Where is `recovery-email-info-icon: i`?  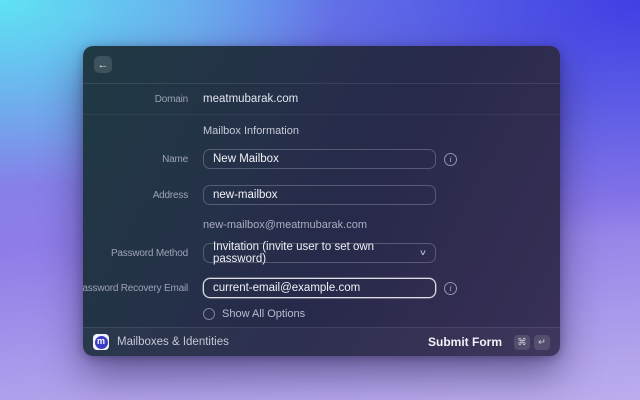
recovery-email-info-icon: i is located at coordinates (450, 288).